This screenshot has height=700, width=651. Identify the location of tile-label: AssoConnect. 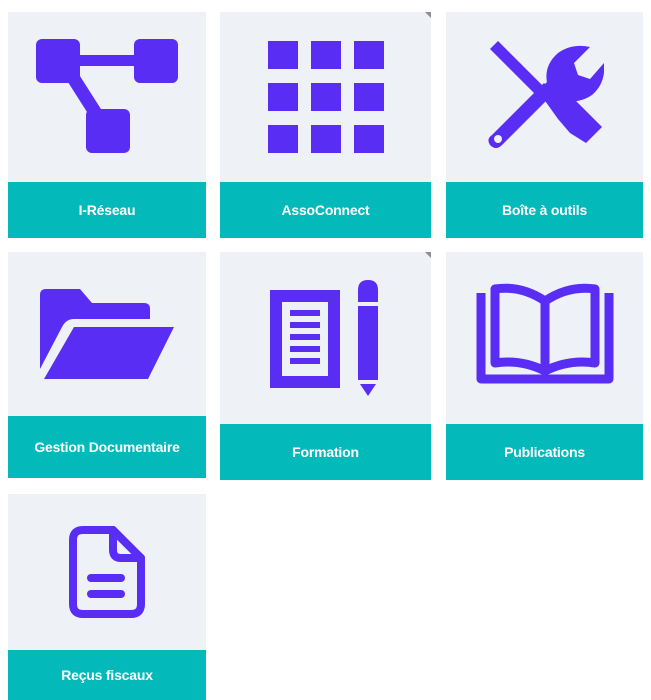
(325, 210).